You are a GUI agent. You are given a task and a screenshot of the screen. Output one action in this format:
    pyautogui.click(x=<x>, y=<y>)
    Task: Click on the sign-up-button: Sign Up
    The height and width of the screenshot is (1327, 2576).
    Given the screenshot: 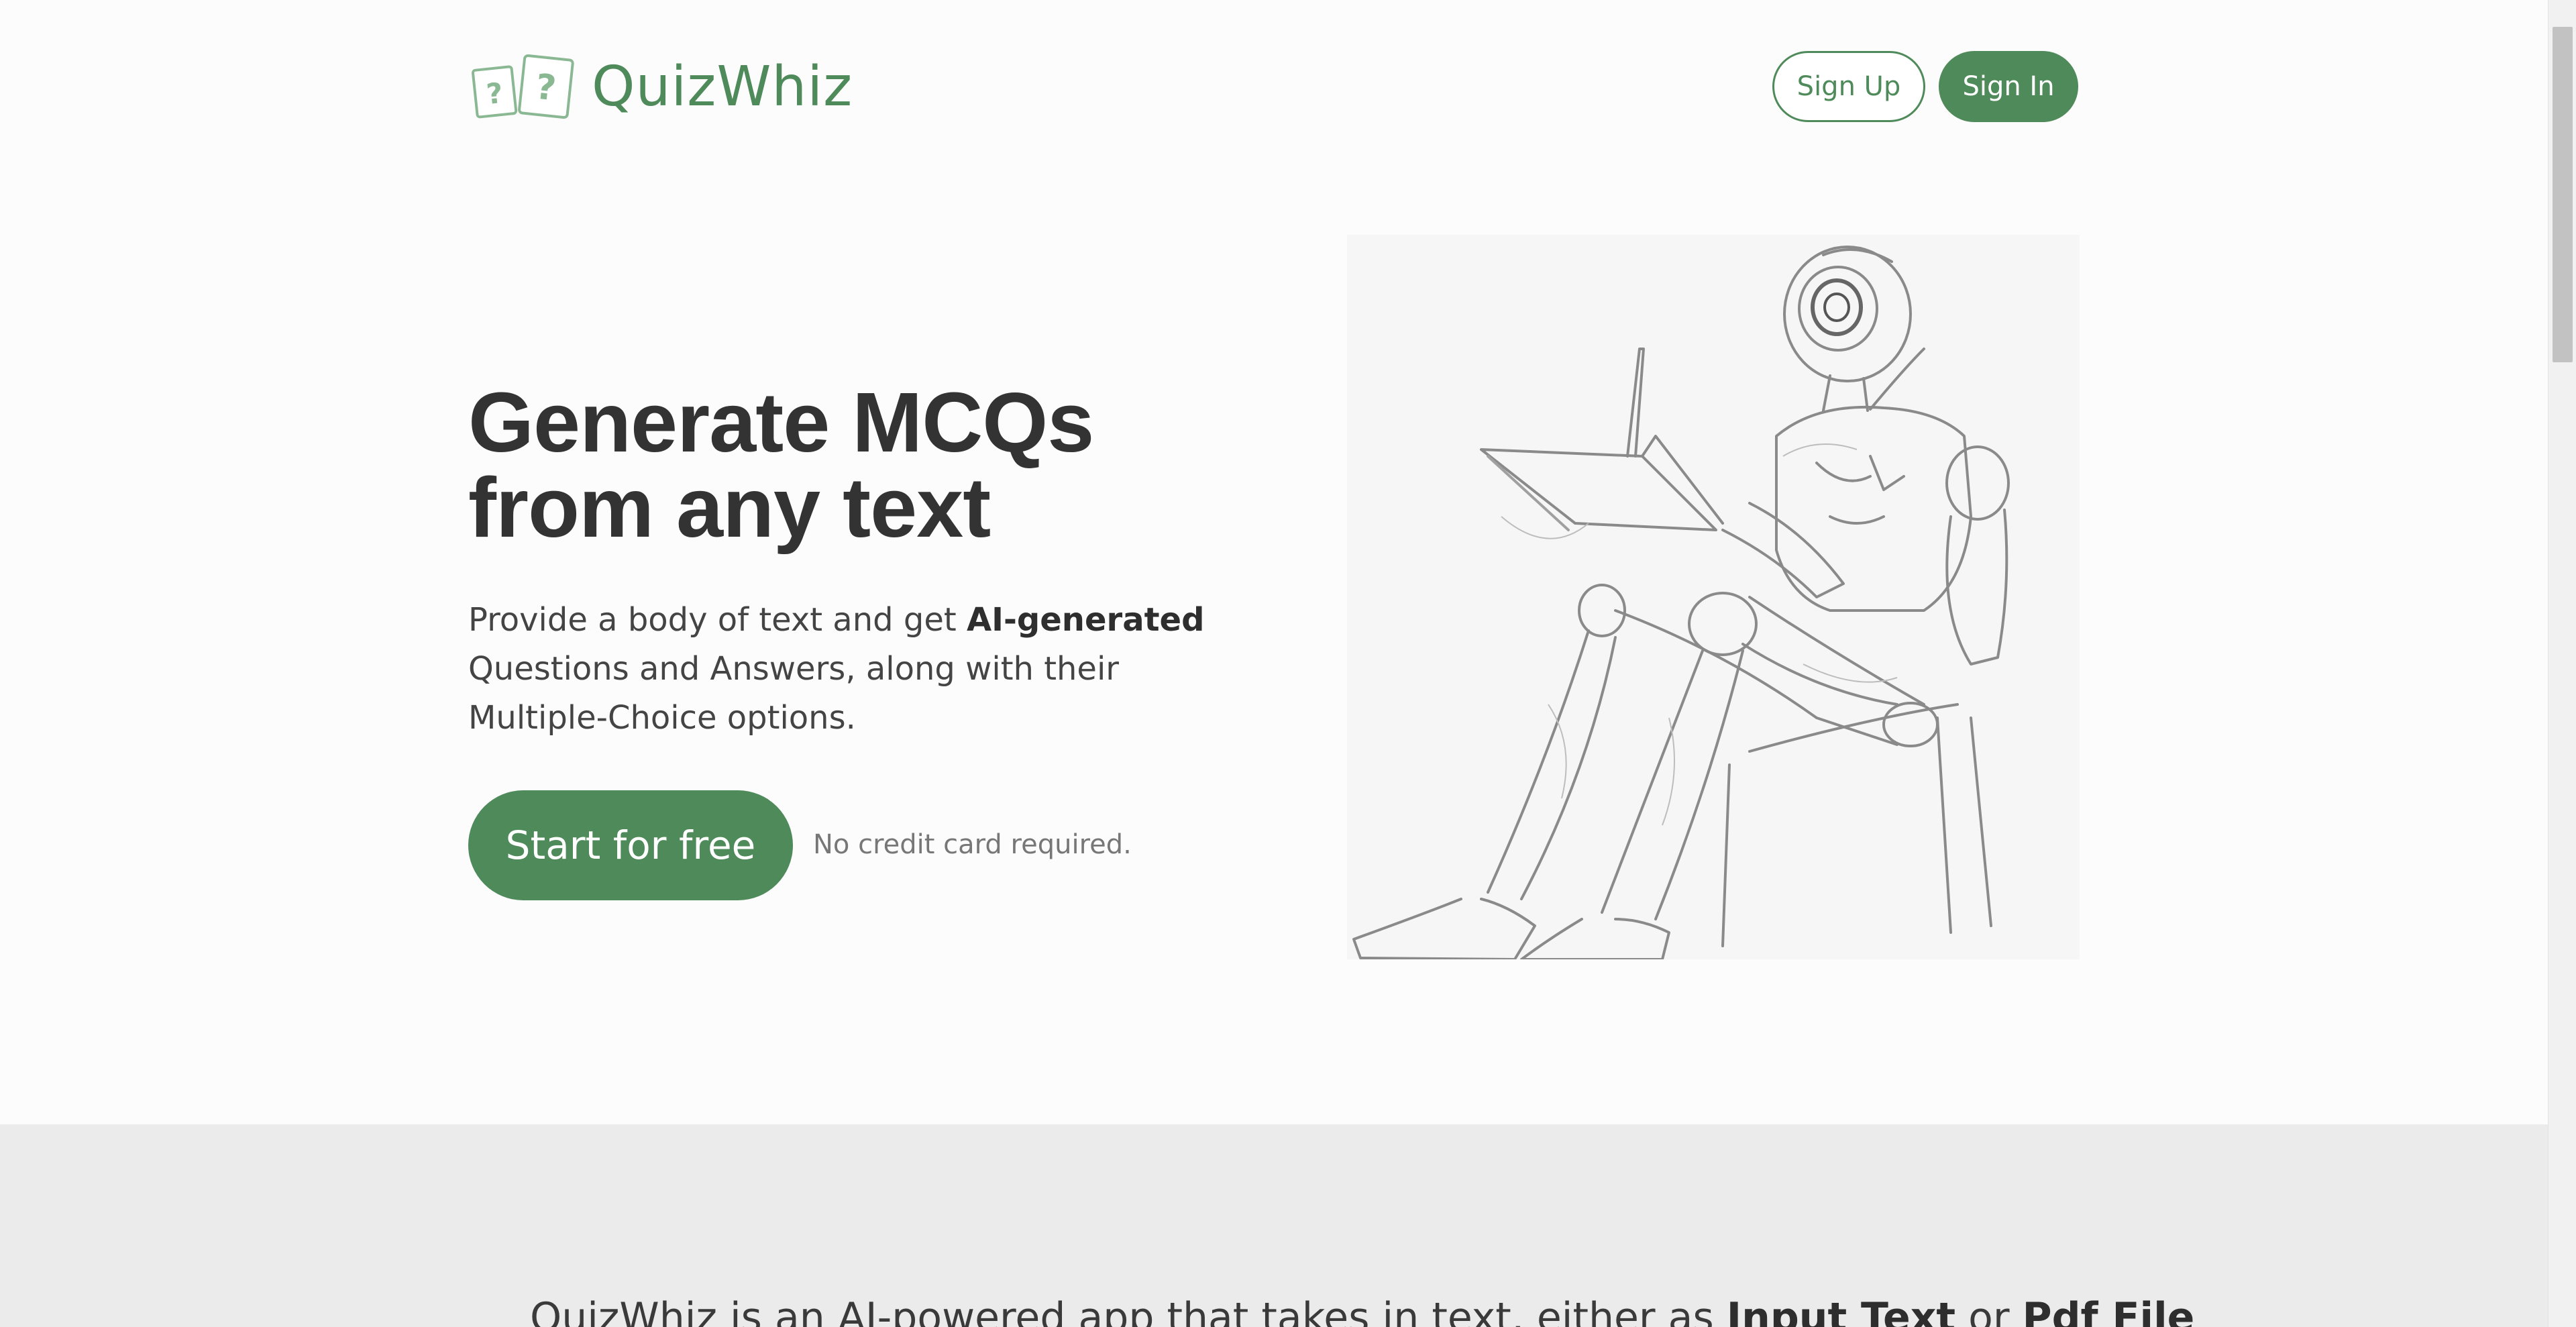 What is the action you would take?
    pyautogui.click(x=1848, y=86)
    